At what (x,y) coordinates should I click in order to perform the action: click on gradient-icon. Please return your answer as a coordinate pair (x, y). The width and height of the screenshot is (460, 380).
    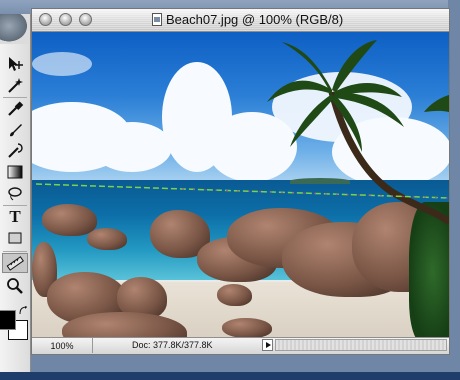
    Looking at the image, I should click on (15, 172).